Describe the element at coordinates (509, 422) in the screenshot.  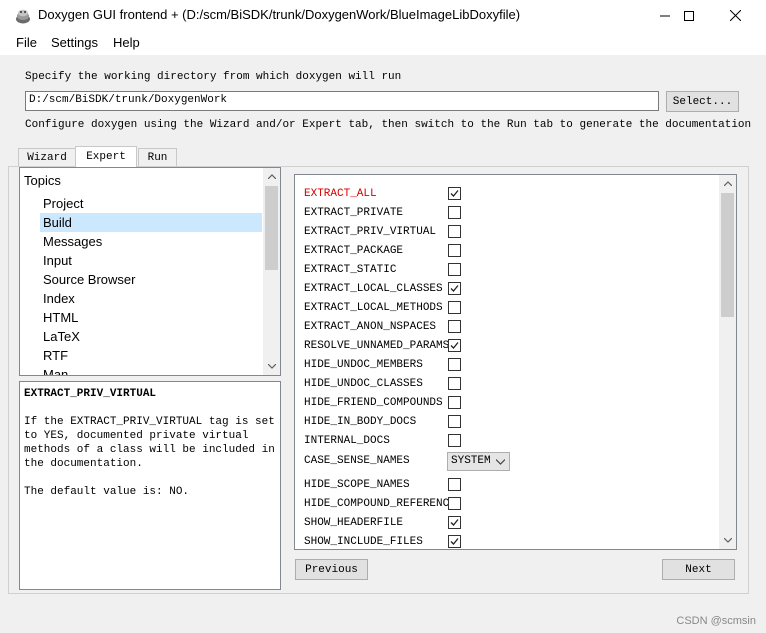
I see `option-row-hide-in-body-docs: HIDE_IN_BODY_DOCS` at that location.